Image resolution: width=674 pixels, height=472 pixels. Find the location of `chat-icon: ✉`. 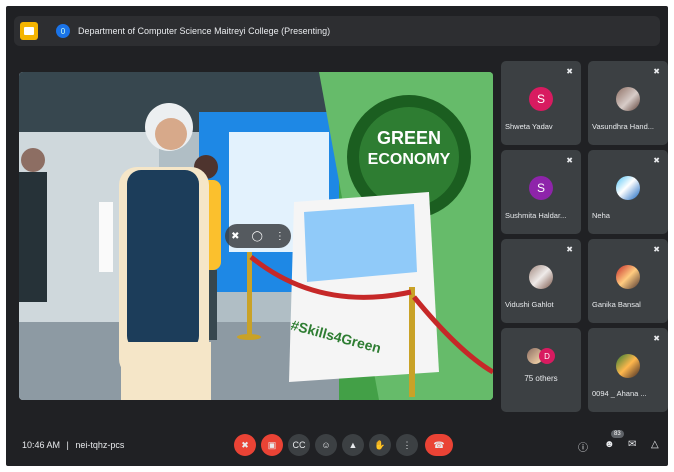

chat-icon: ✉ is located at coordinates (632, 444).